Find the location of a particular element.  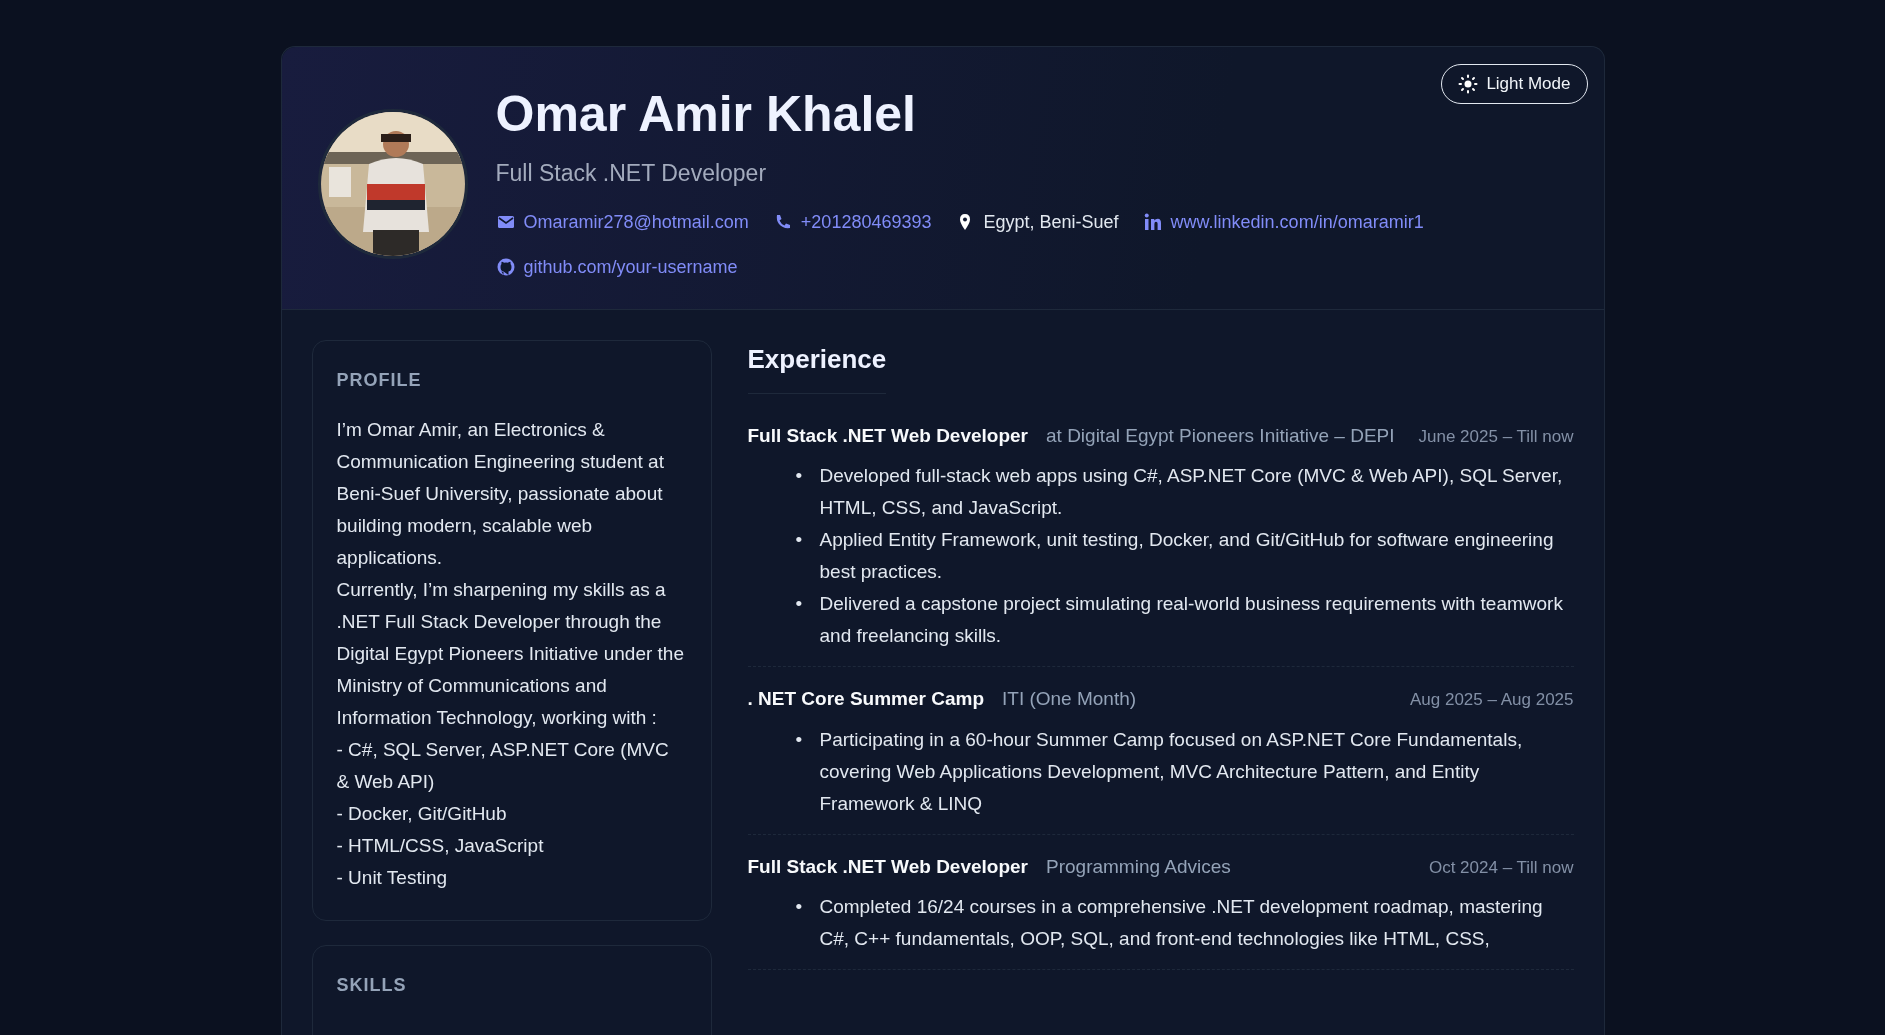

profile-text: - C#, SQL Server, ASP.NET Core (MVC & Web API) is located at coordinates (503, 765).